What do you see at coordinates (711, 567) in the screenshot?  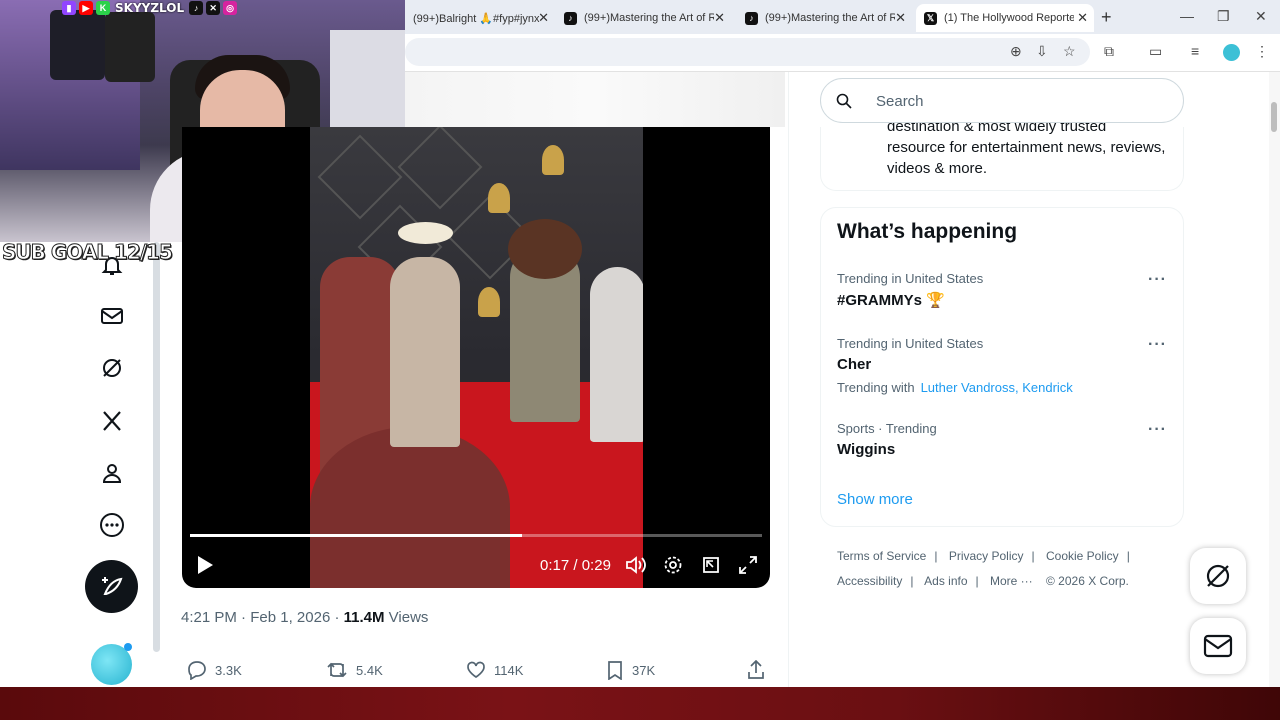 I see `picture-in-picture-icon` at bounding box center [711, 567].